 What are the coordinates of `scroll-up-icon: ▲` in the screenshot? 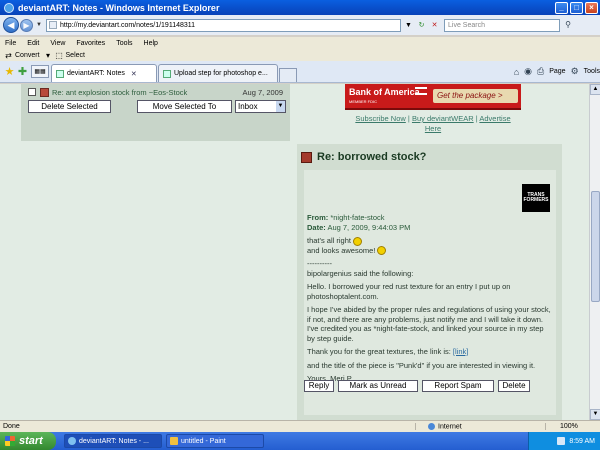 It's located at (595, 89).